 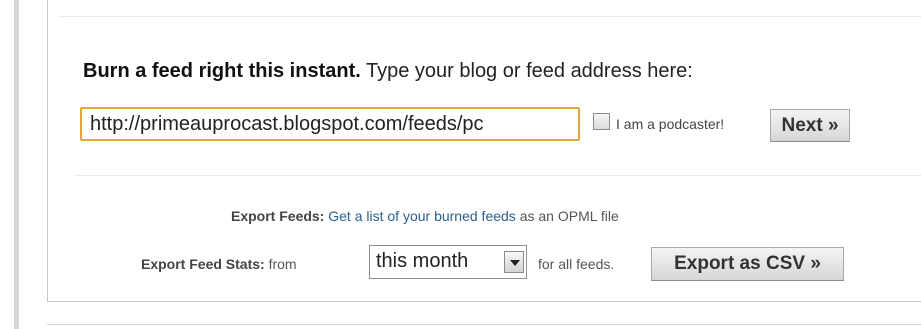 What do you see at coordinates (422, 216) in the screenshot?
I see `export-feeds-link: Get a list of your burned feeds` at bounding box center [422, 216].